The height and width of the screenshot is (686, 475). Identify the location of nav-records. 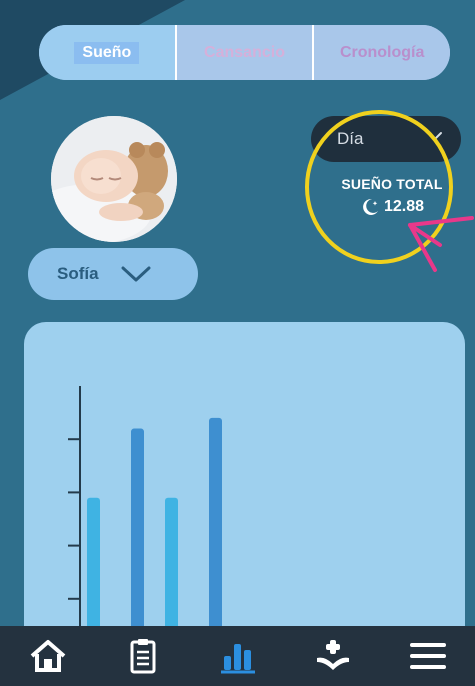
(143, 656).